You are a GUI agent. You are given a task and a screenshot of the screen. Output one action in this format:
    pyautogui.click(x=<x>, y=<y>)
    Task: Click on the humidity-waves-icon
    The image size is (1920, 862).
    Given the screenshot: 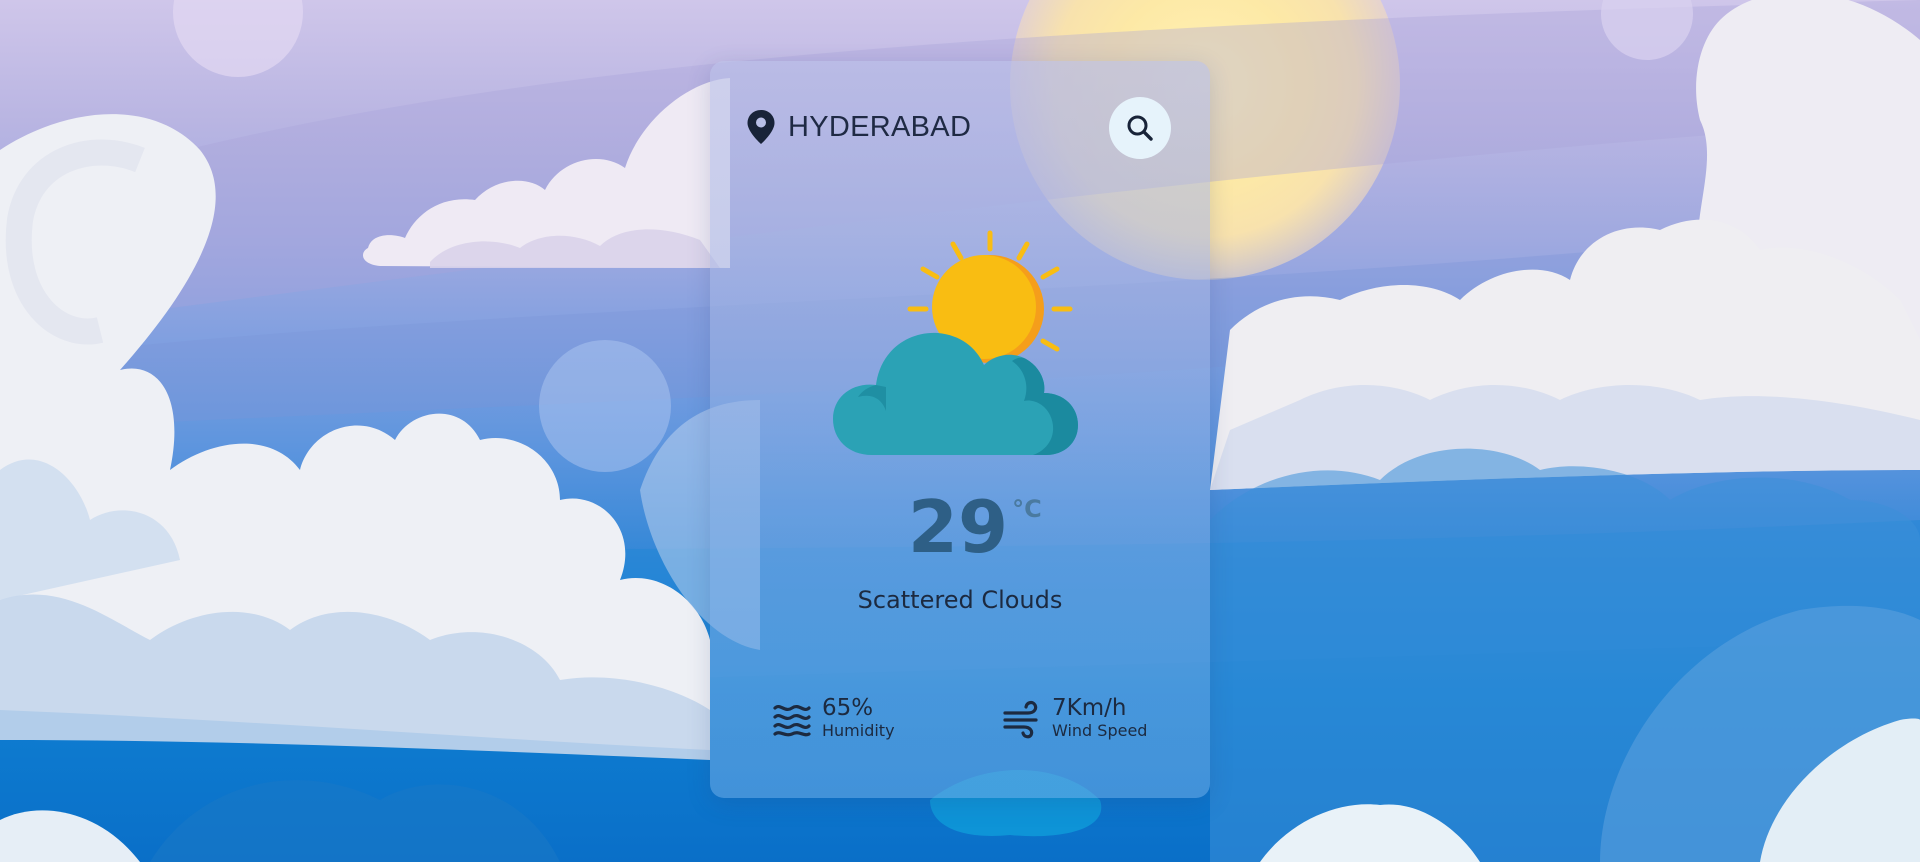 What is the action you would take?
    pyautogui.click(x=792, y=720)
    